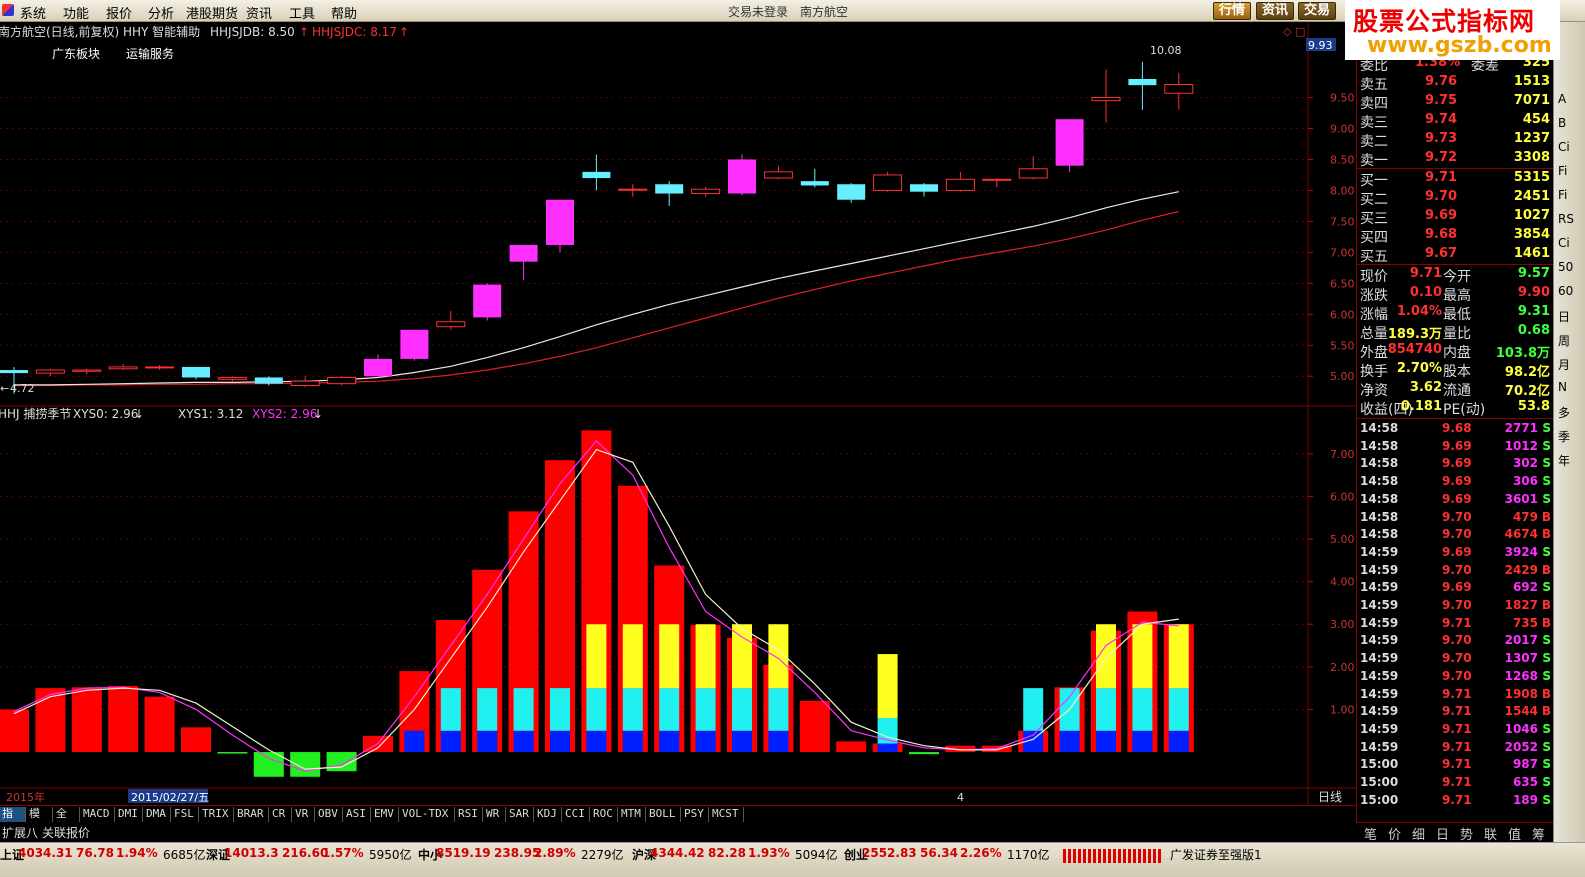 Image resolution: width=1585 pixels, height=877 pixels. What do you see at coordinates (1538, 833) in the screenshot?
I see `quote-tab: 筹` at bounding box center [1538, 833].